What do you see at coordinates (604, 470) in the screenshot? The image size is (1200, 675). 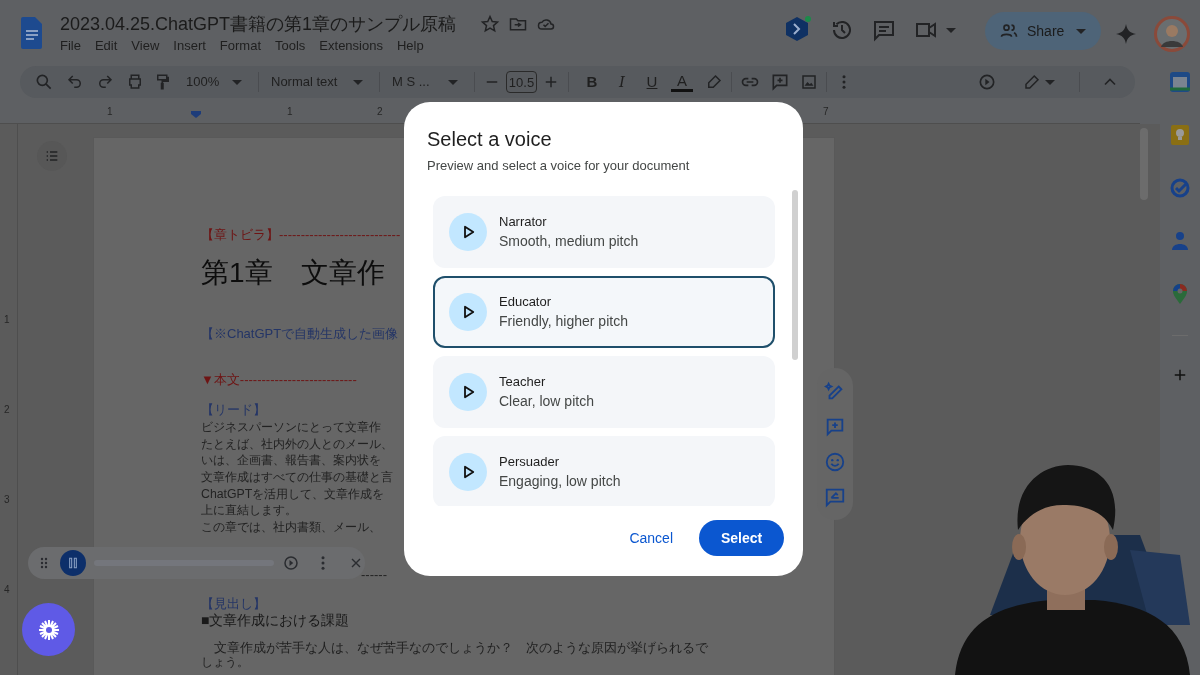 I see `voice-option: Persuader Engaging, low pitch` at bounding box center [604, 470].